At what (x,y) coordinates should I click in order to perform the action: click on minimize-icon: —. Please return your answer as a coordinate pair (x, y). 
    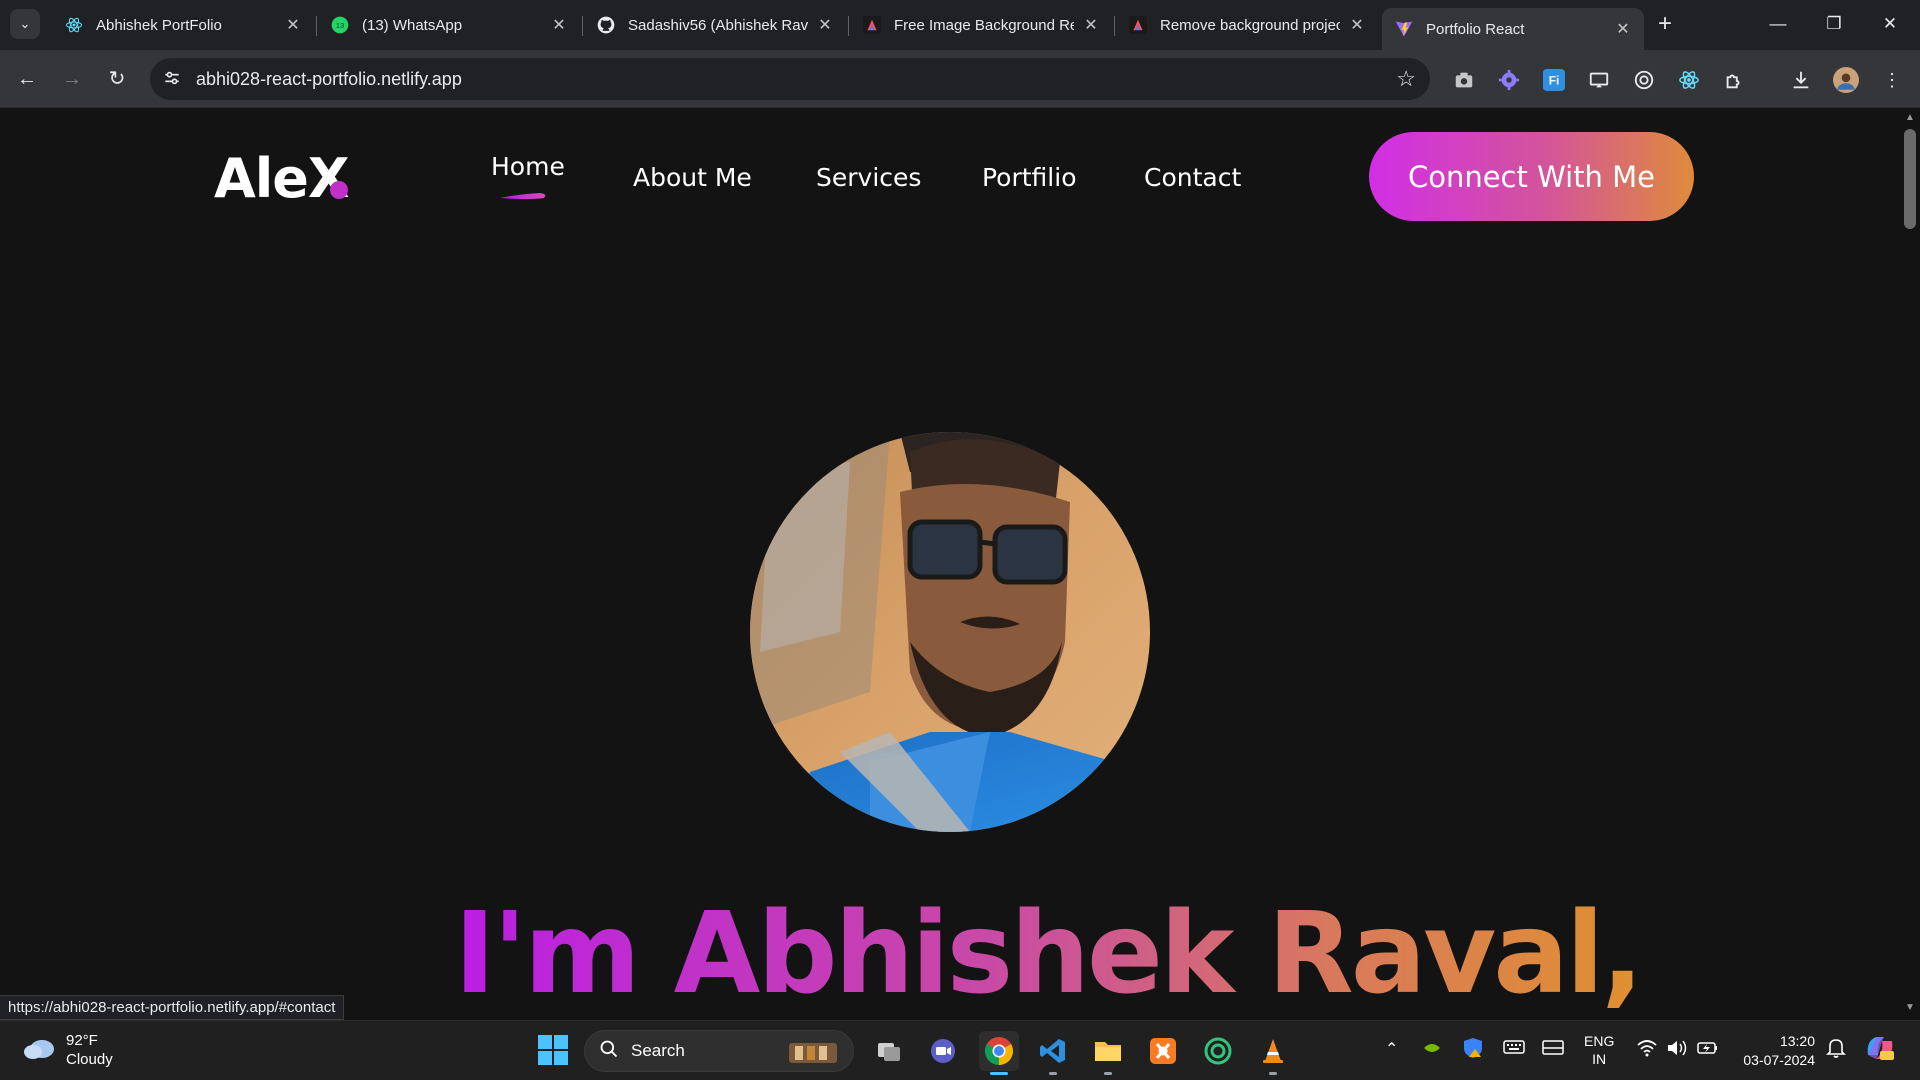
    Looking at the image, I should click on (1778, 23).